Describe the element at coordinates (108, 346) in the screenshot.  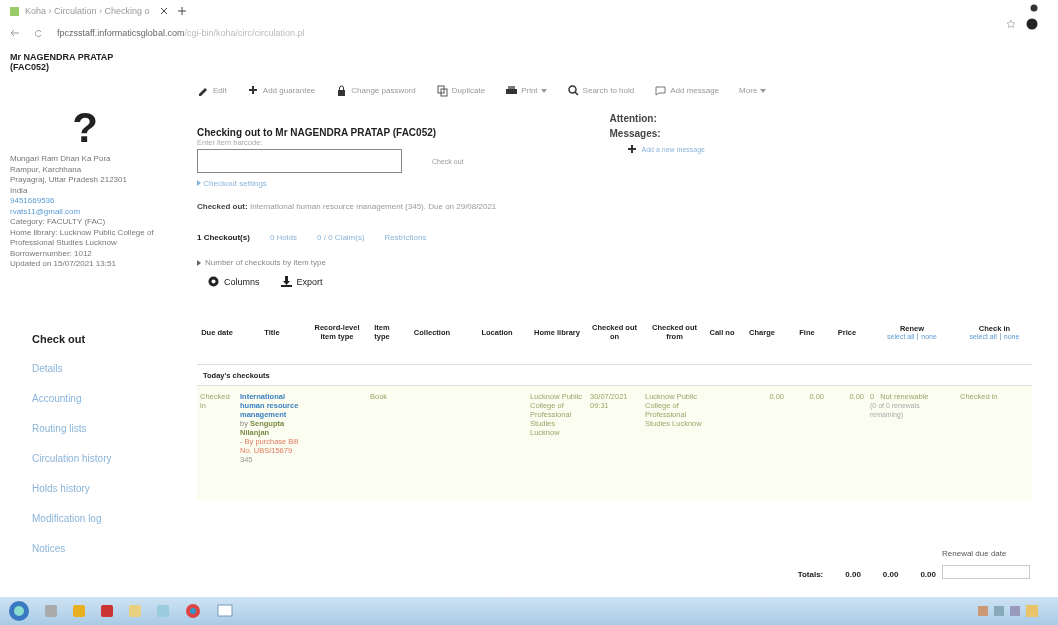
I see `sidebar-item: Check out` at that location.